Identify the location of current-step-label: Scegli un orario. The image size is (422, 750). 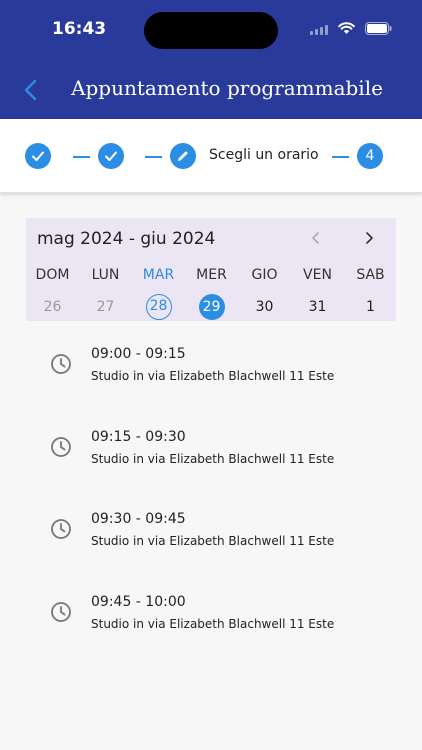
(264, 155).